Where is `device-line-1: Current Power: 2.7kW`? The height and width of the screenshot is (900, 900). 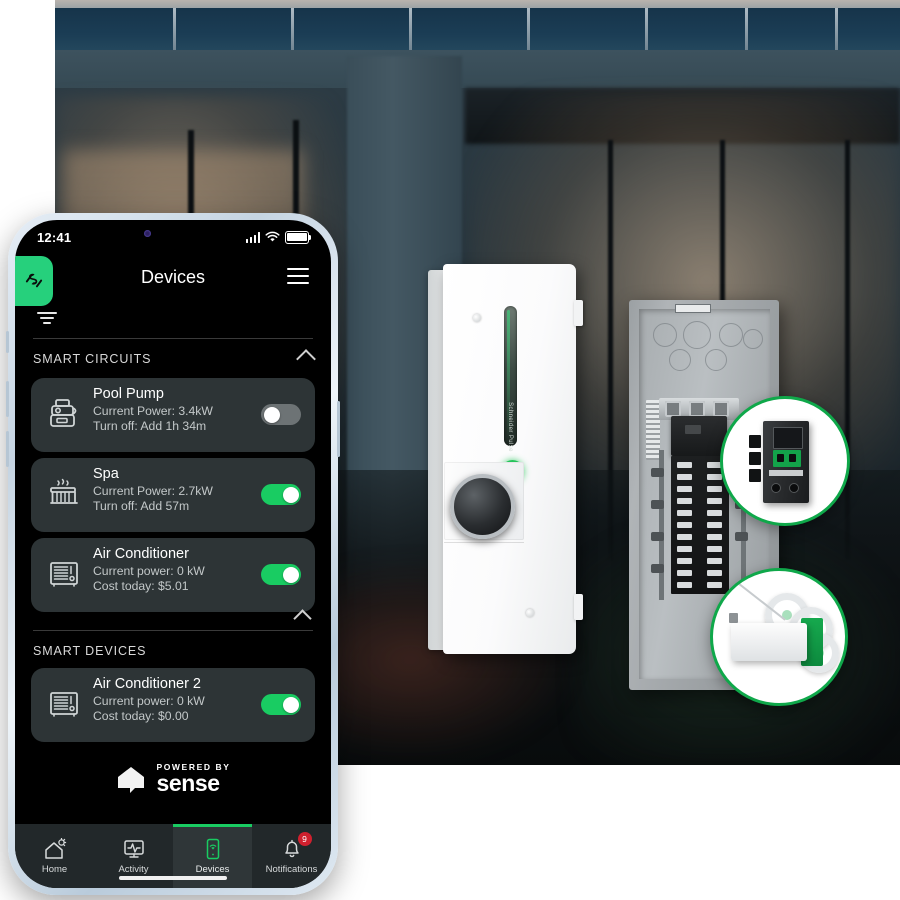 device-line-1: Current Power: 2.7kW is located at coordinates (153, 491).